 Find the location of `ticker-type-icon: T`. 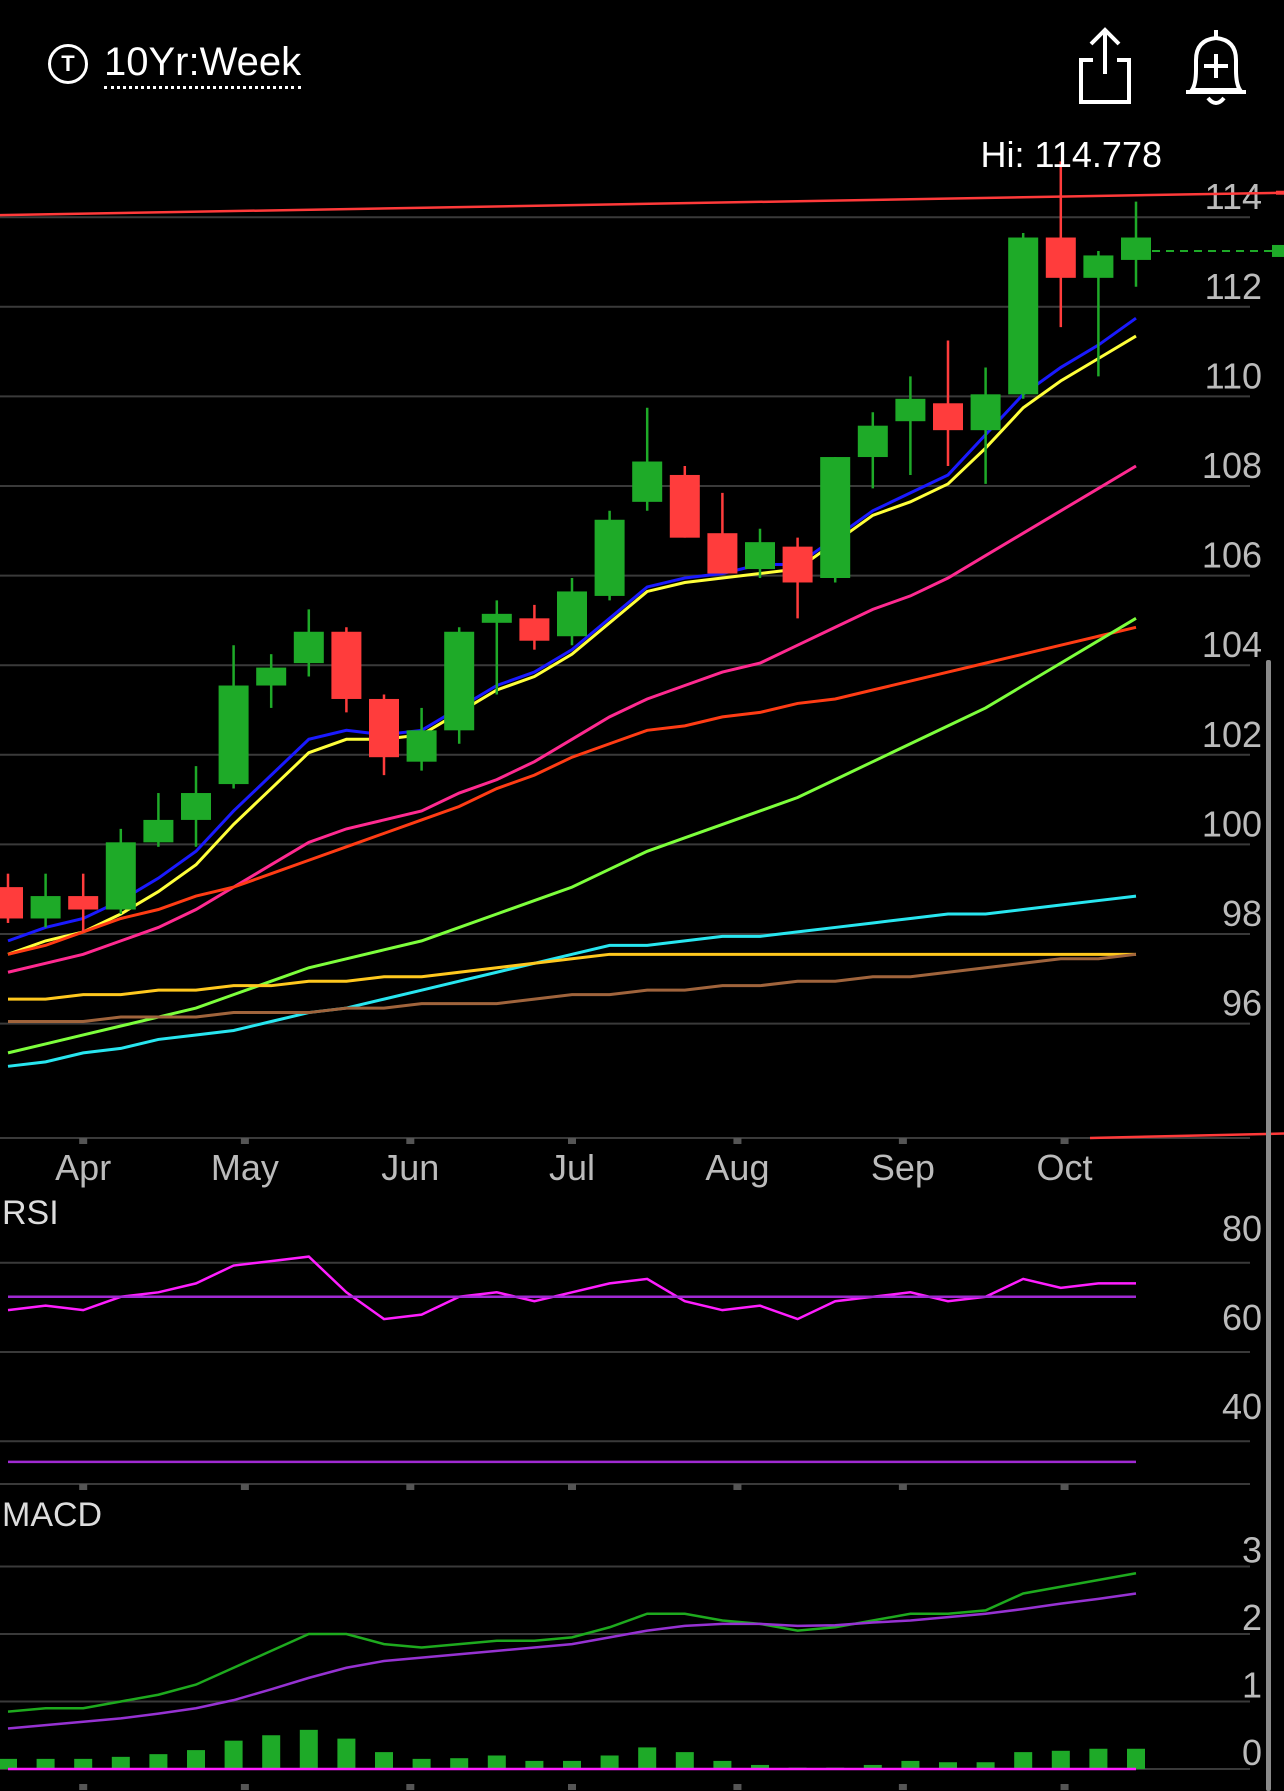

ticker-type-icon: T is located at coordinates (68, 64).